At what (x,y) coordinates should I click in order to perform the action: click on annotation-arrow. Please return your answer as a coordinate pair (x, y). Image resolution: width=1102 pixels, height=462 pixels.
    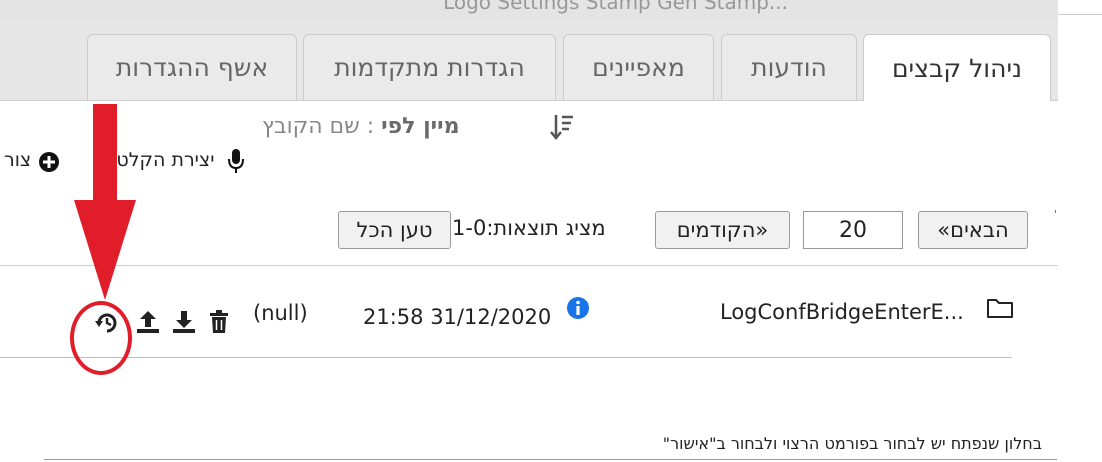
    Looking at the image, I should click on (105, 202).